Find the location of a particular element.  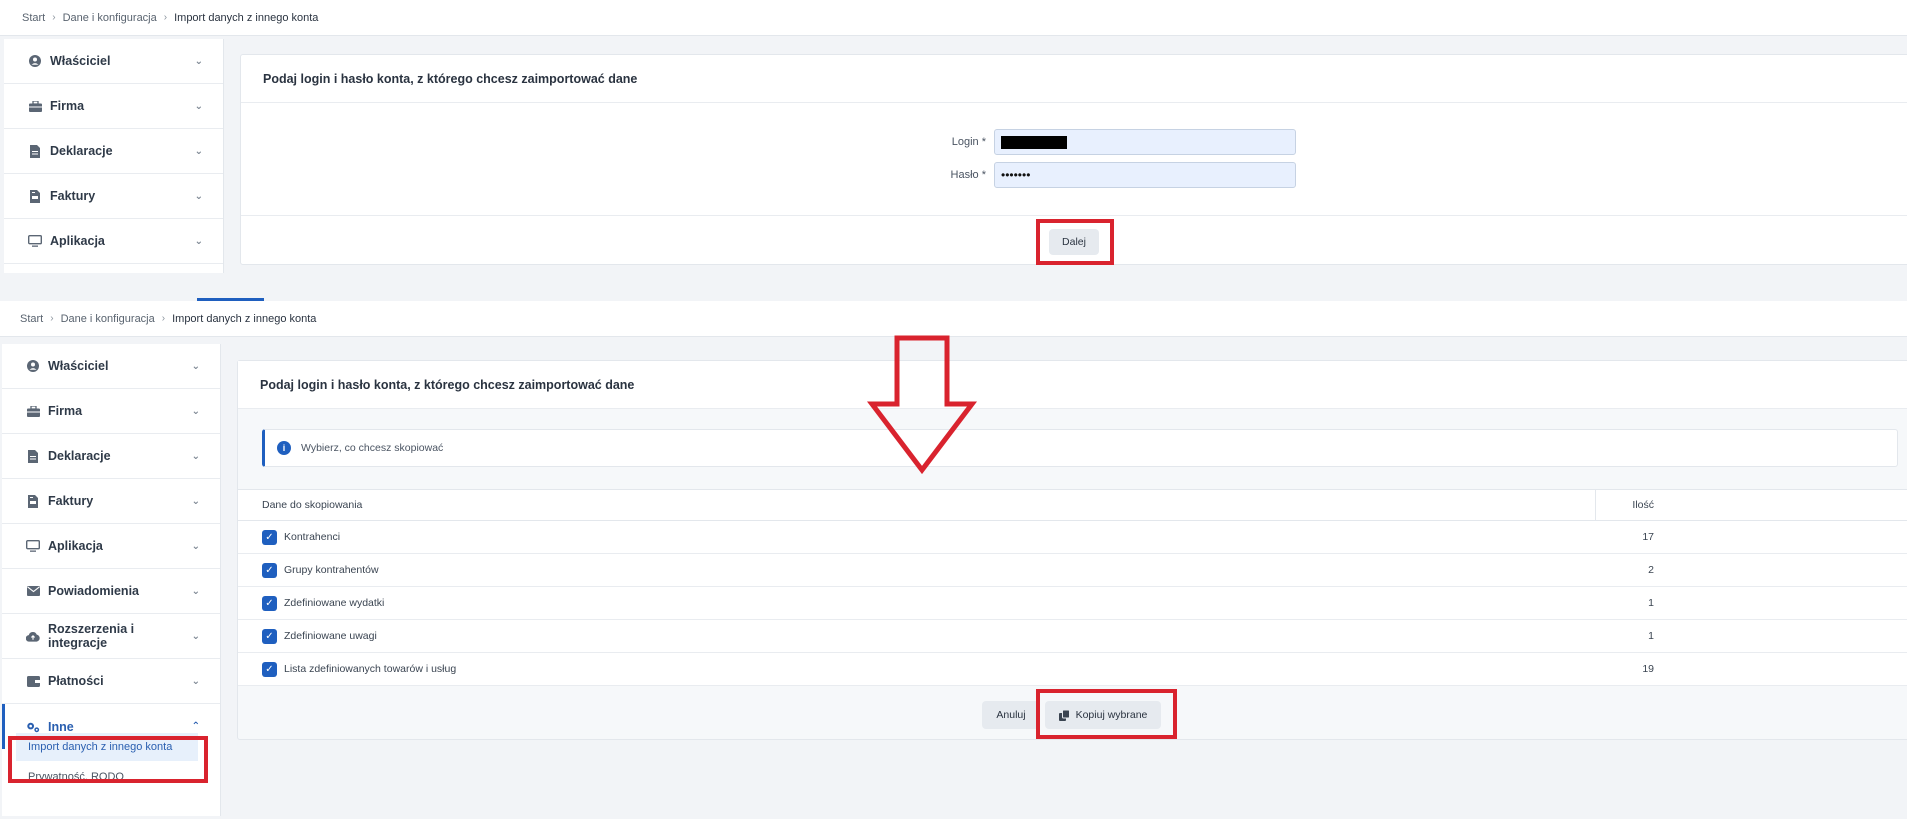

table-row: ✓ Grupy kontrahentów 2 is located at coordinates (1072, 570).